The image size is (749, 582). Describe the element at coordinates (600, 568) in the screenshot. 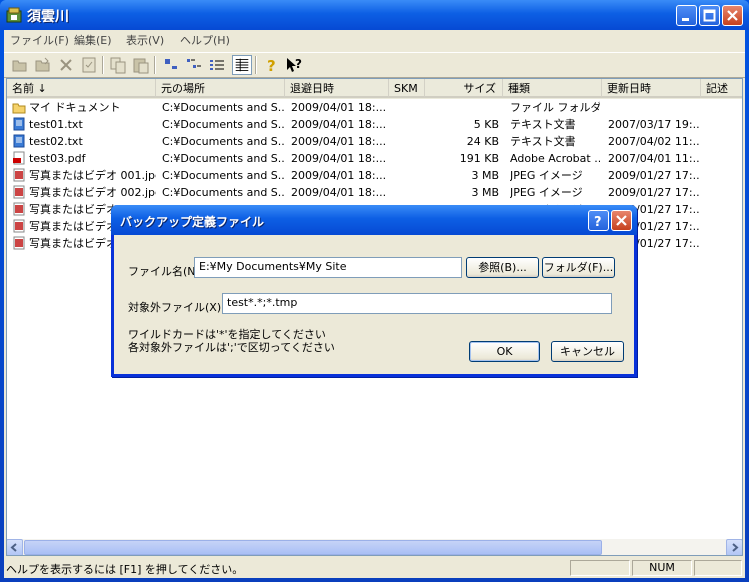

I see `status-panel` at that location.